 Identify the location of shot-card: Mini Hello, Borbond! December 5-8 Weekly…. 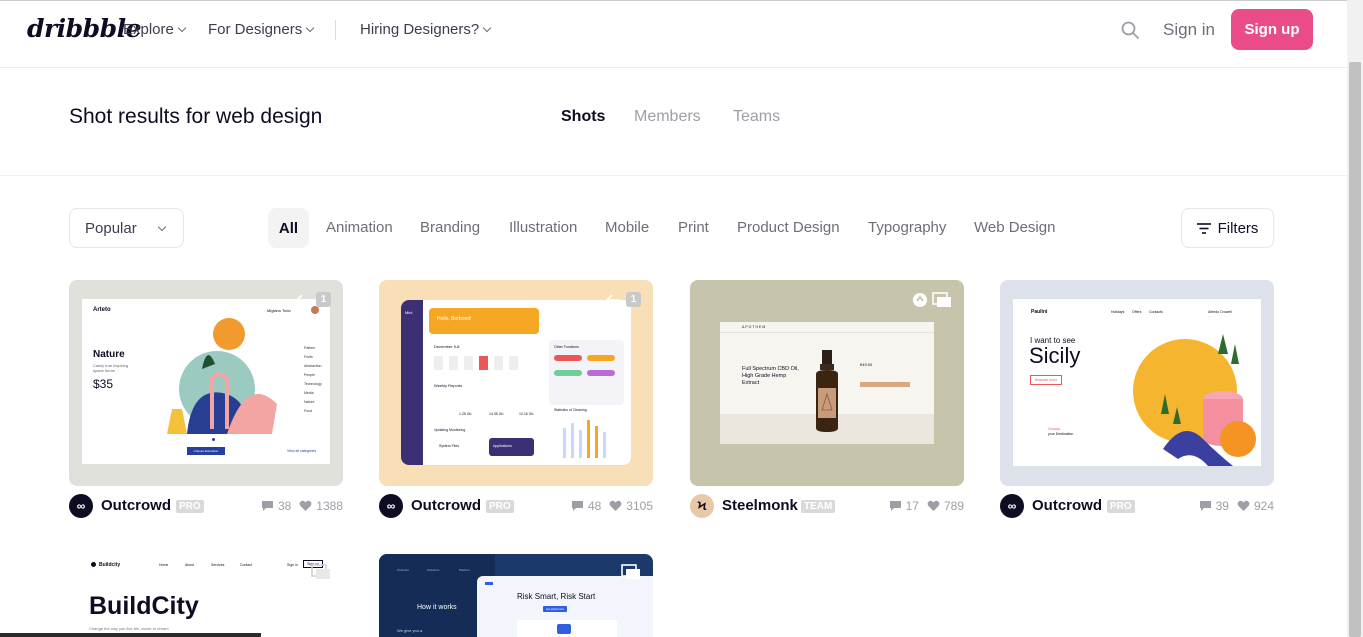
(516, 383).